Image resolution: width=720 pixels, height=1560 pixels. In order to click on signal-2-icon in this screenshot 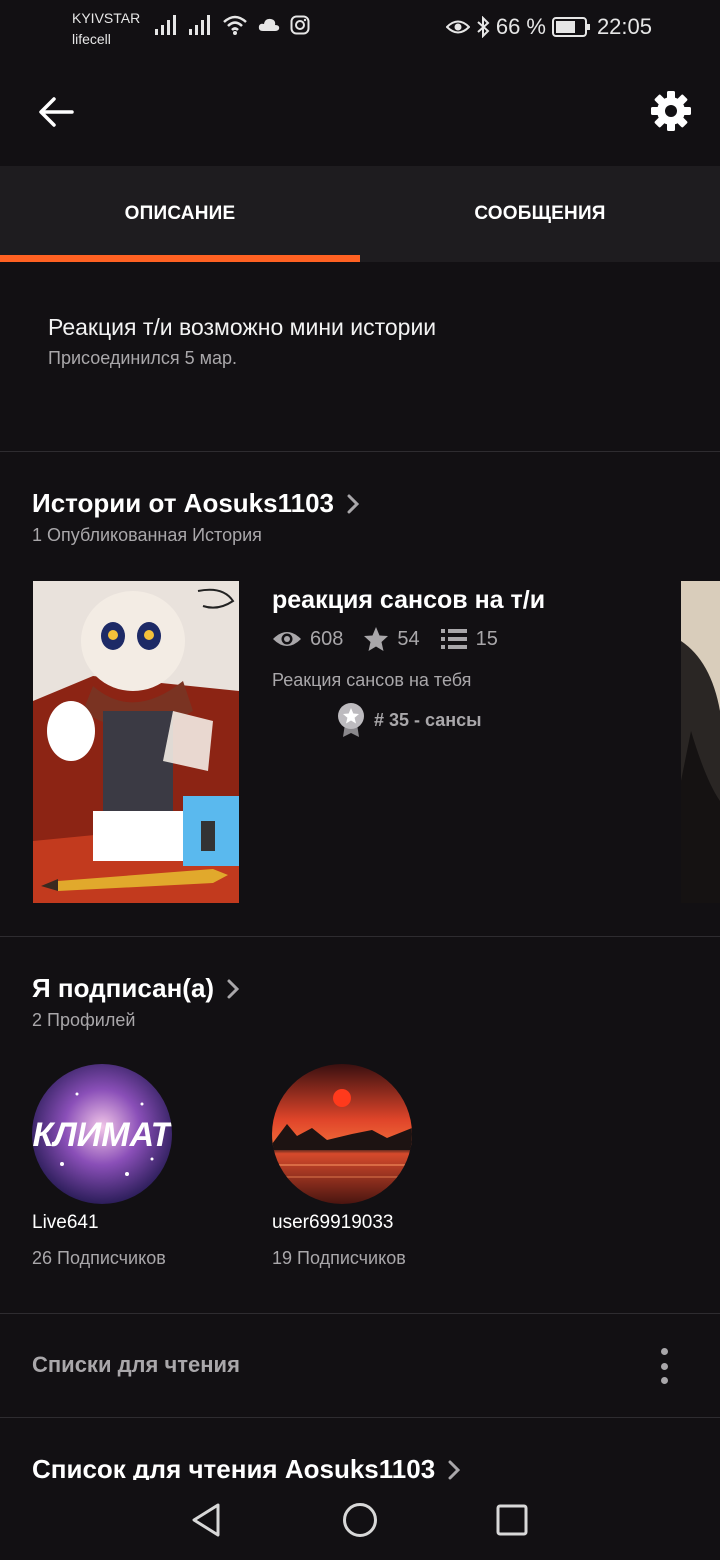, I will do `click(199, 25)`.